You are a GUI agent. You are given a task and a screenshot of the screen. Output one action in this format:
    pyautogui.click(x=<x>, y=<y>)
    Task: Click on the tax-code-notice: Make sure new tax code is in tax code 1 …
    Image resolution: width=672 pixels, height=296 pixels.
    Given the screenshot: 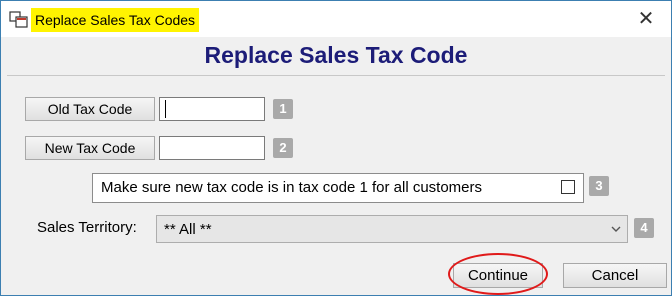 What is the action you would take?
    pyautogui.click(x=338, y=188)
    